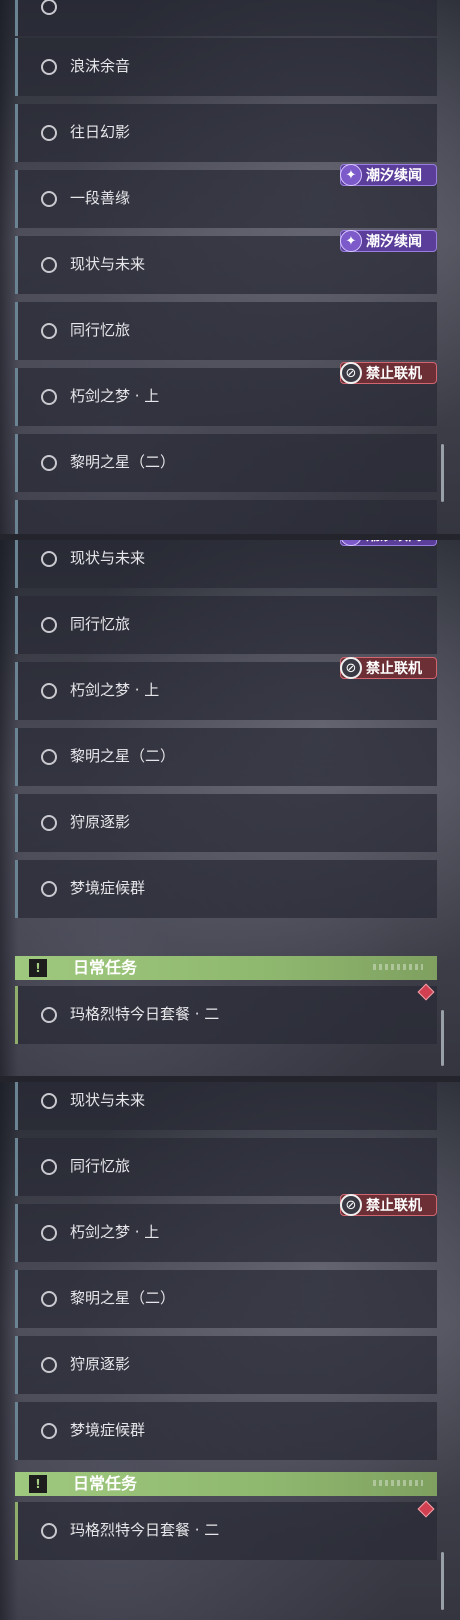 The height and width of the screenshot is (1620, 460). I want to click on quest-label: 往日幻影, so click(100, 132).